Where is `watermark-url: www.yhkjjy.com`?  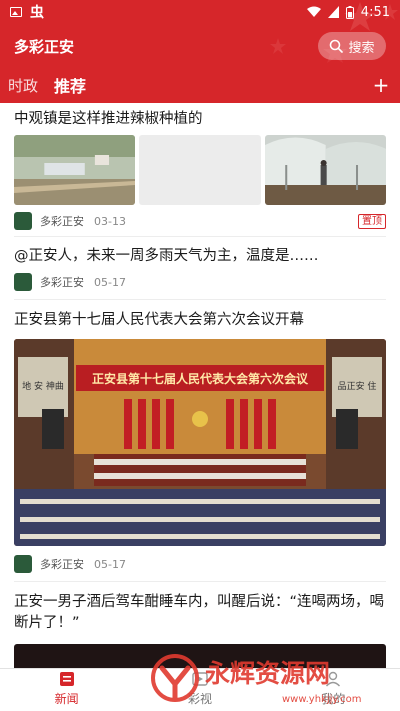
watermark-url: www.yhkjjy.com is located at coordinates (321, 699).